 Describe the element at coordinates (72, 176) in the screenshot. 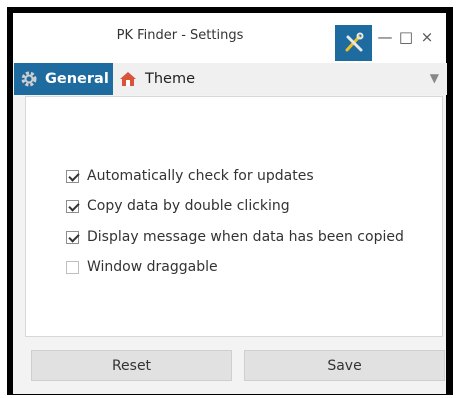

I see `auto-update-checkbox` at that location.